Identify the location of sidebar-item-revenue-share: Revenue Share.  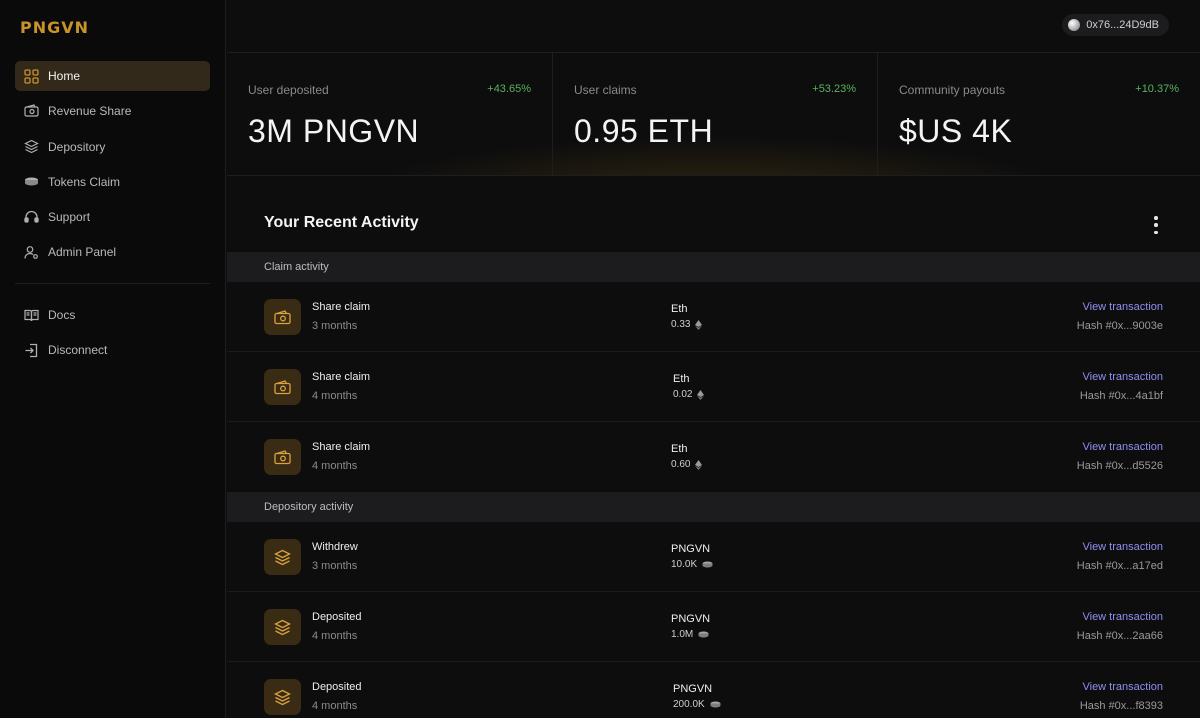
(112, 111).